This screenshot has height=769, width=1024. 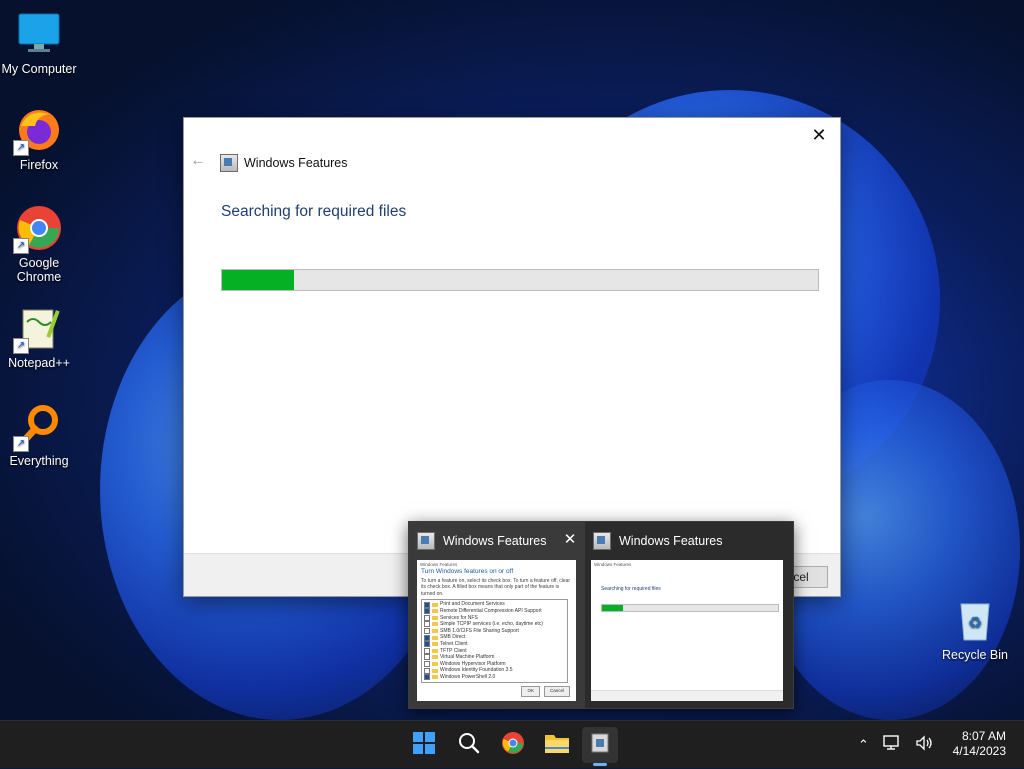 I want to click on mini-feature-row: Windows Identity Foundation 3.5, so click(x=494, y=670).